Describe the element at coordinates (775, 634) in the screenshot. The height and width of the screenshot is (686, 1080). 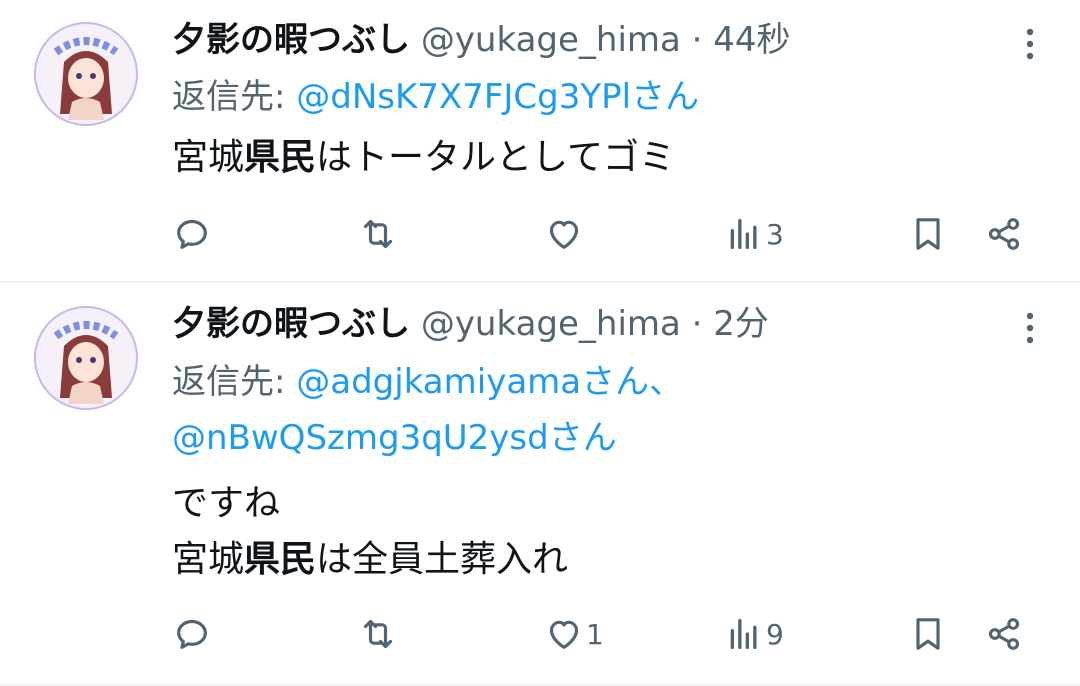
I see `views-count: 9` at that location.